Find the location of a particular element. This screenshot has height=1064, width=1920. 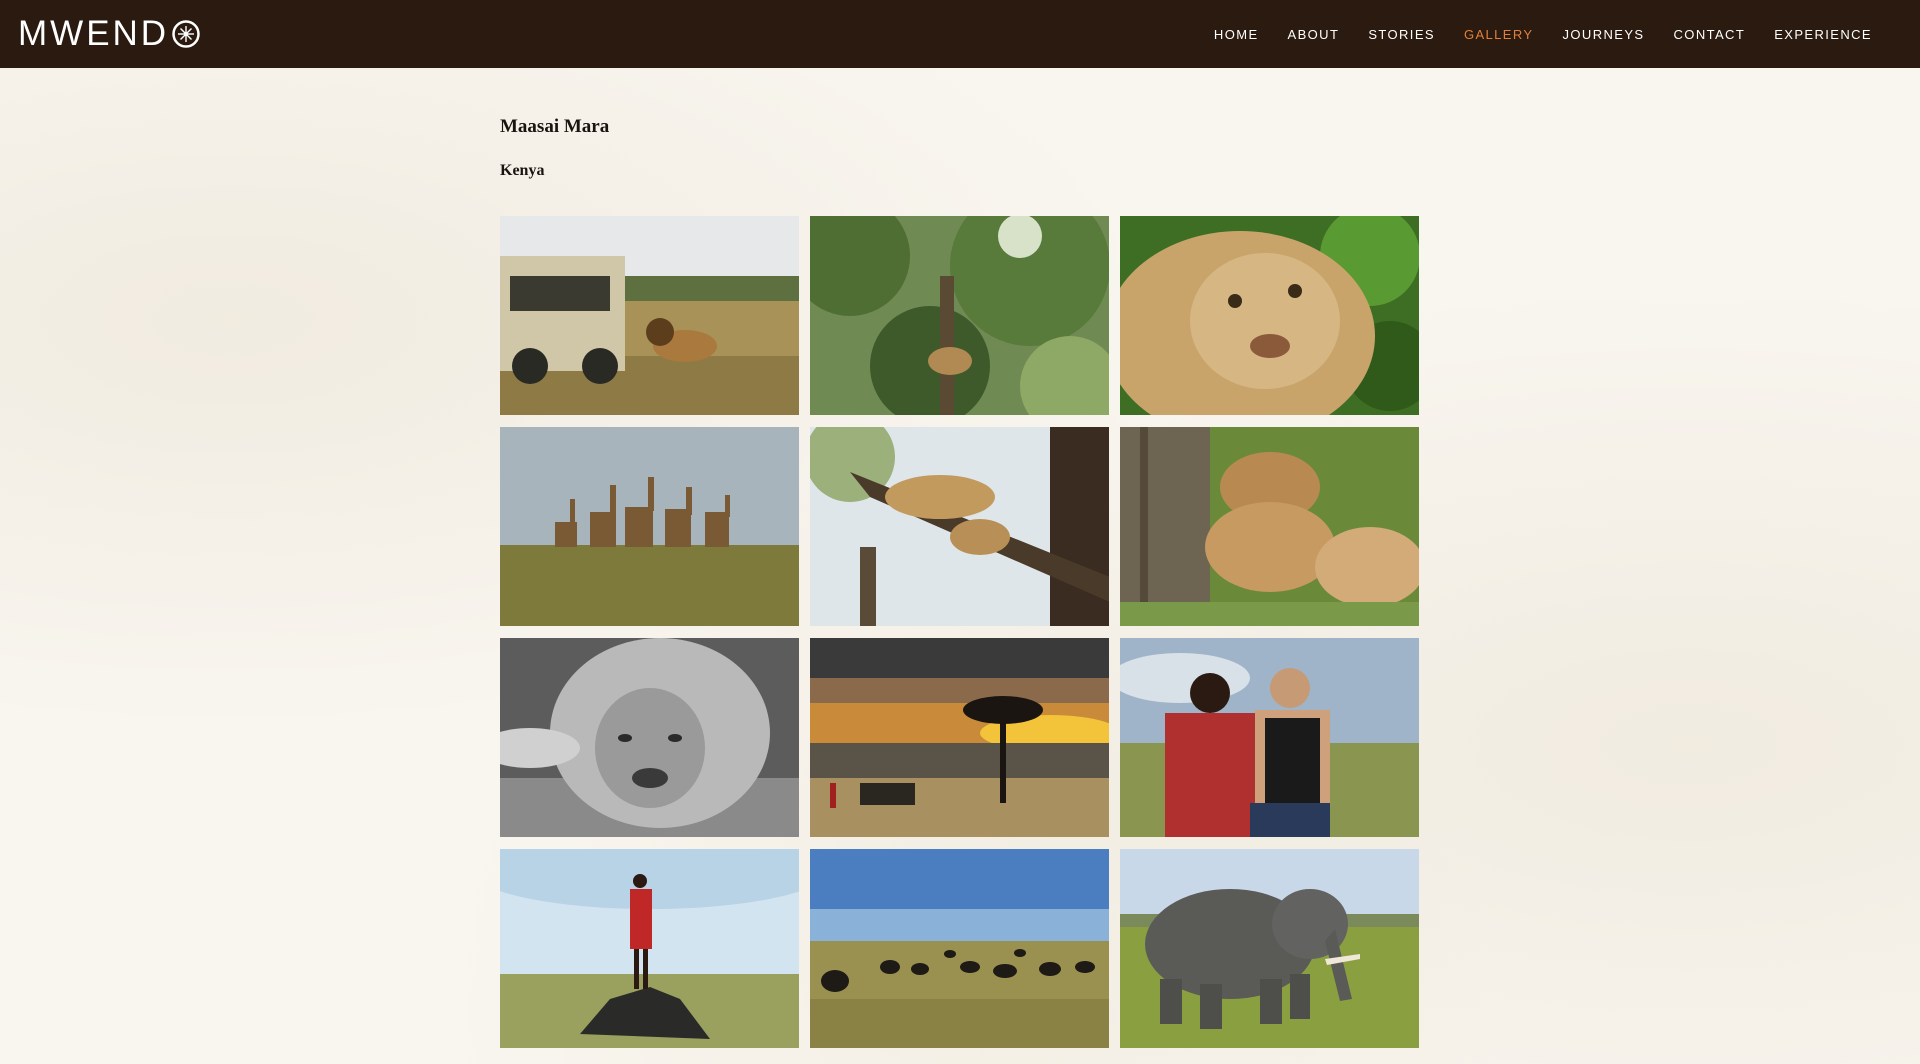

photo-safari-jeep-lion is located at coordinates (649, 315).